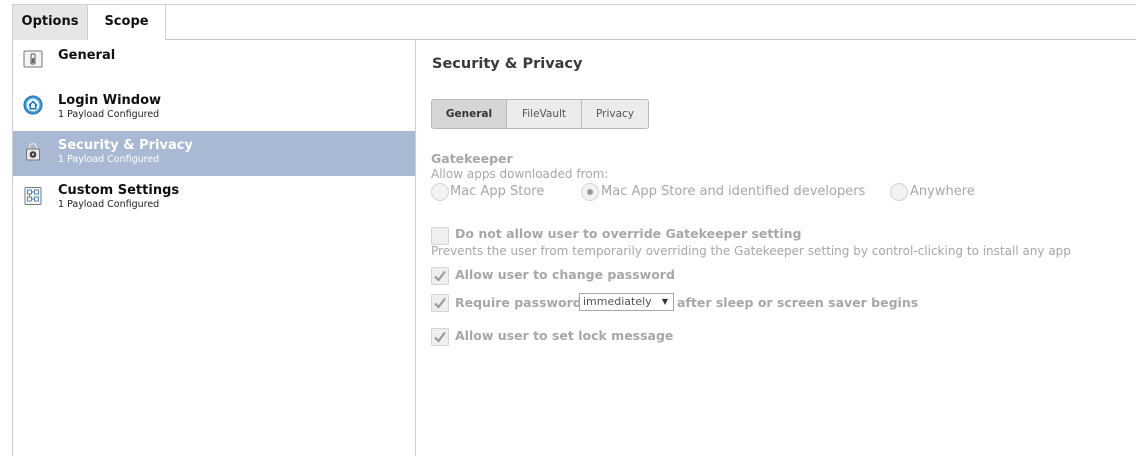 The image size is (1136, 456). I want to click on radio-label: Mac App Store, so click(497, 191).